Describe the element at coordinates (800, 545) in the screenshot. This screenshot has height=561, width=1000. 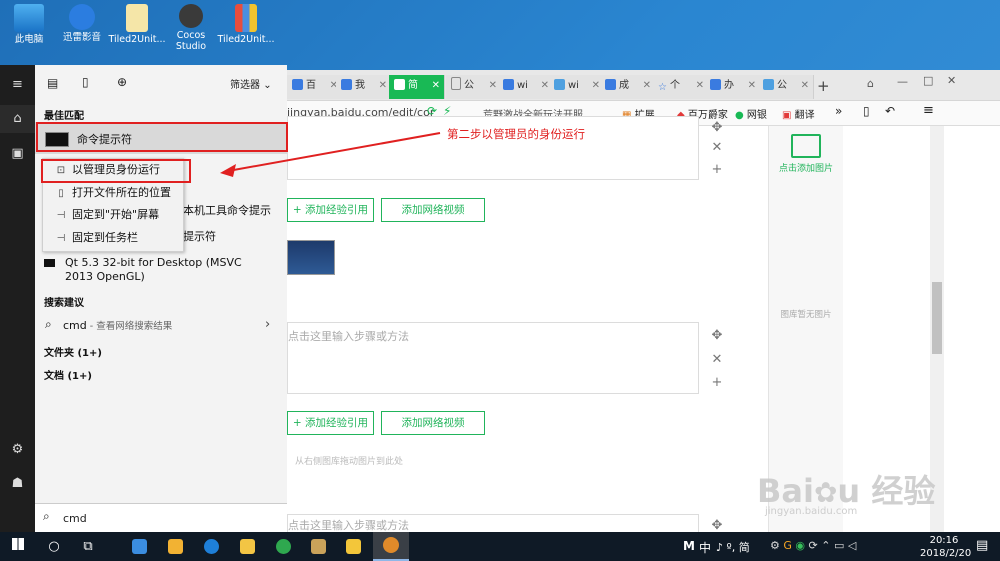
I see `security-tray-icon: ◉` at that location.